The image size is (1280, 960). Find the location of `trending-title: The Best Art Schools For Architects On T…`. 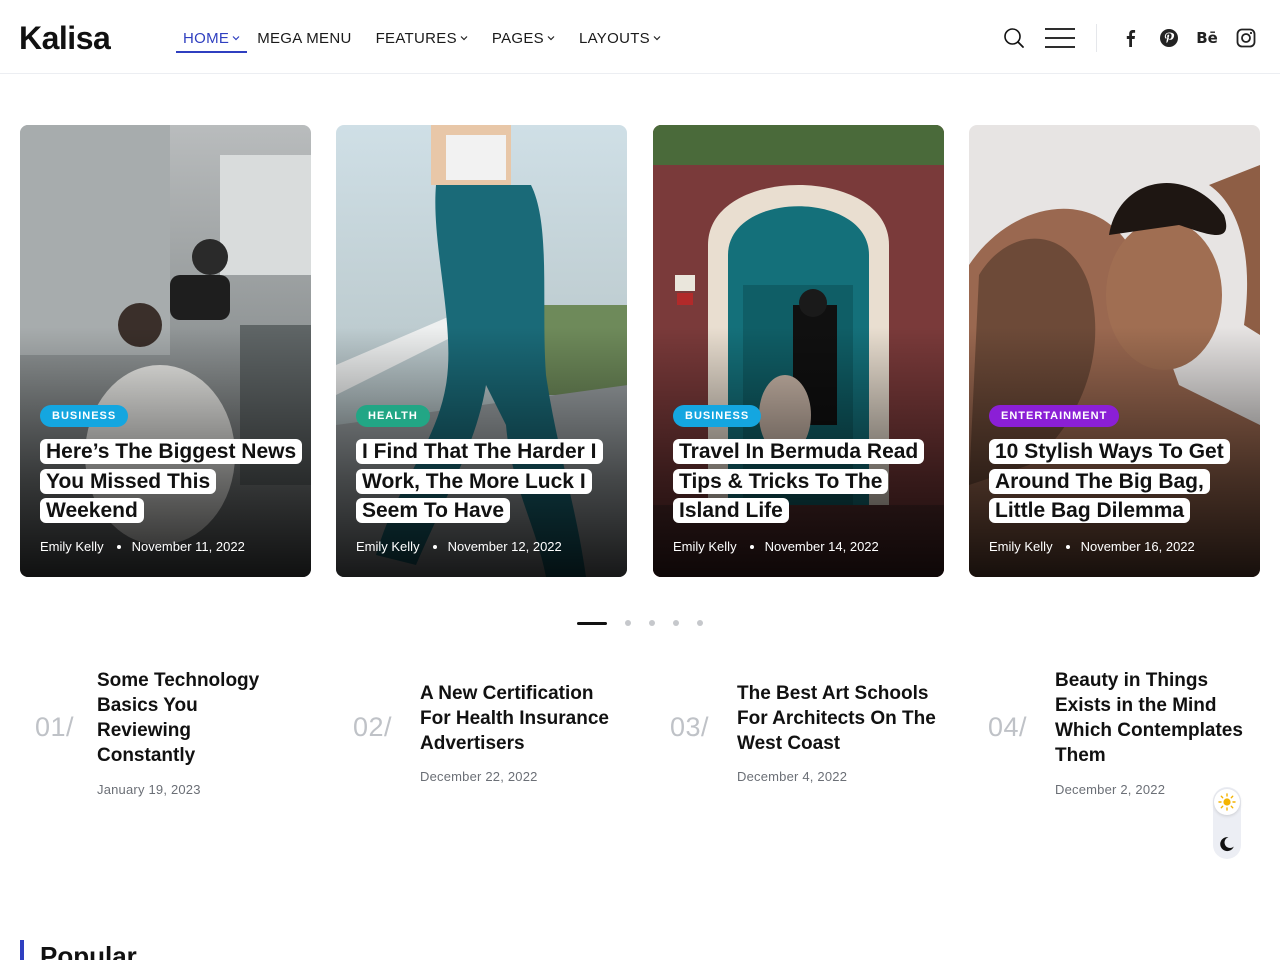

trending-title: The Best Art Schools For Architects On T… is located at coordinates (837, 718).